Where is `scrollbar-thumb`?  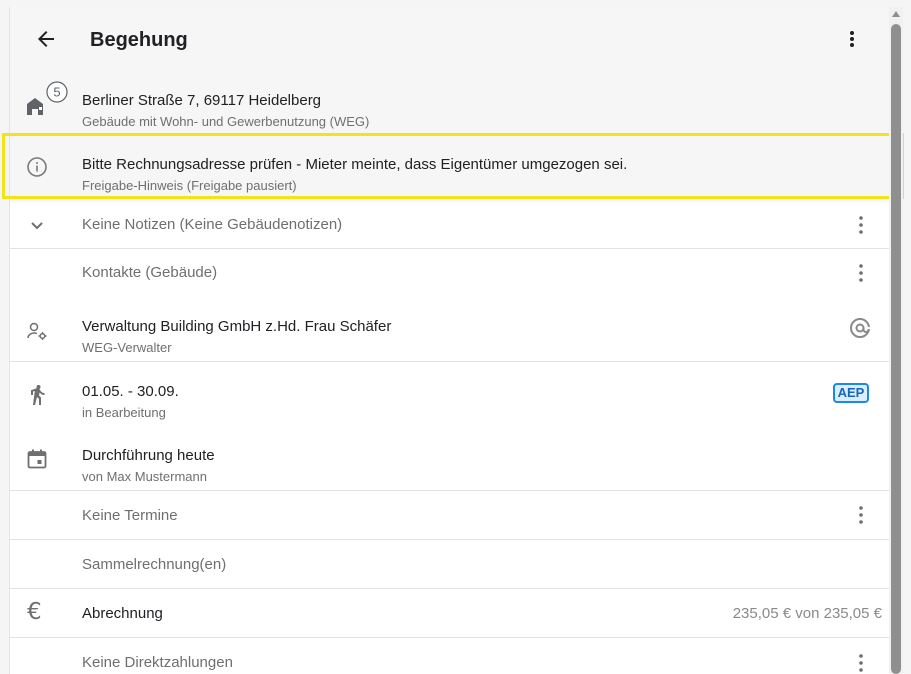 scrollbar-thumb is located at coordinates (896, 349).